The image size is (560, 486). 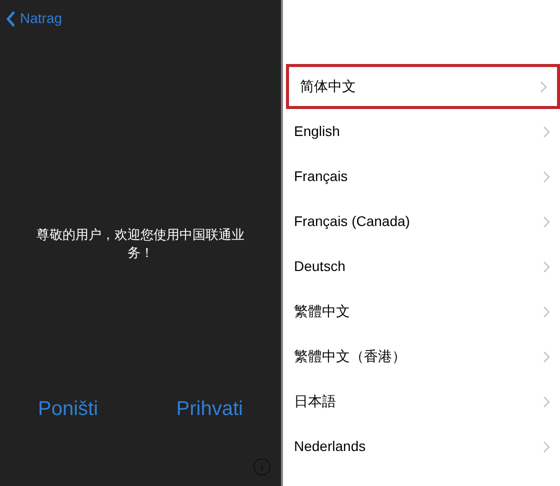 I want to click on language-label: Français (Canada), so click(x=352, y=221).